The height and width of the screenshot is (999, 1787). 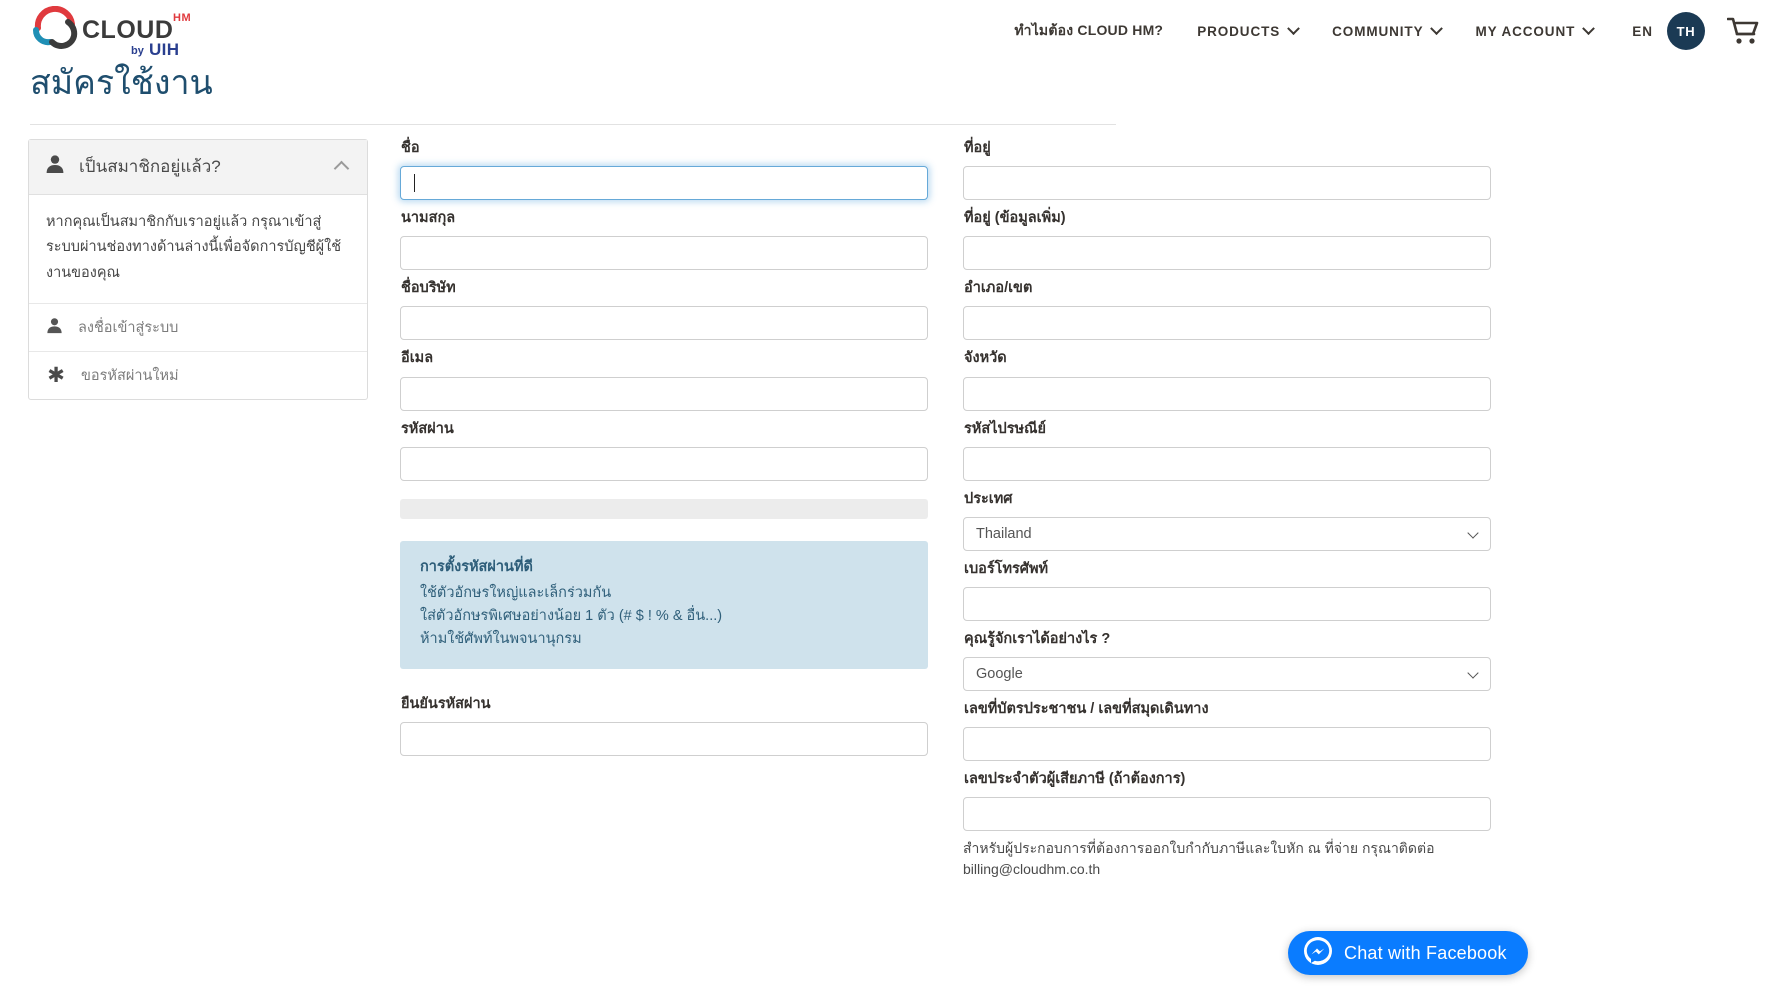 I want to click on nav-item-my-account: MY ACCOUNT, so click(x=1534, y=31).